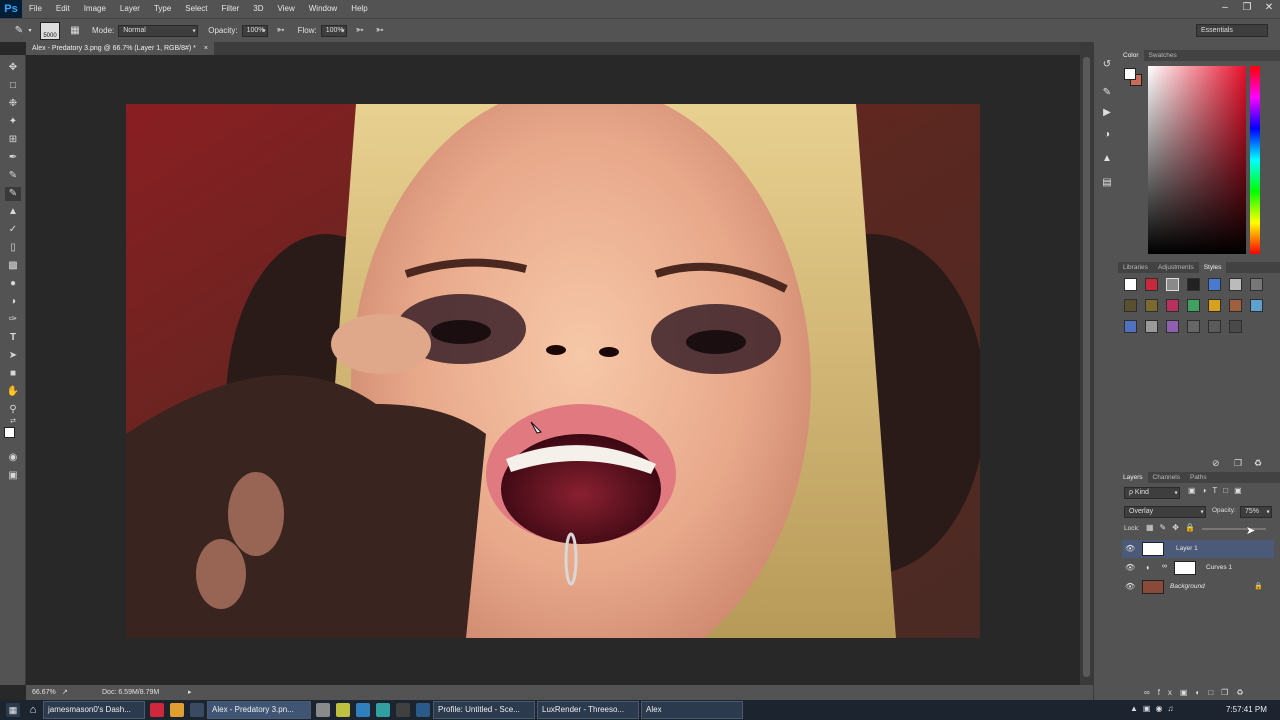  I want to click on quick-select-tool-icon: ✦, so click(13, 122).